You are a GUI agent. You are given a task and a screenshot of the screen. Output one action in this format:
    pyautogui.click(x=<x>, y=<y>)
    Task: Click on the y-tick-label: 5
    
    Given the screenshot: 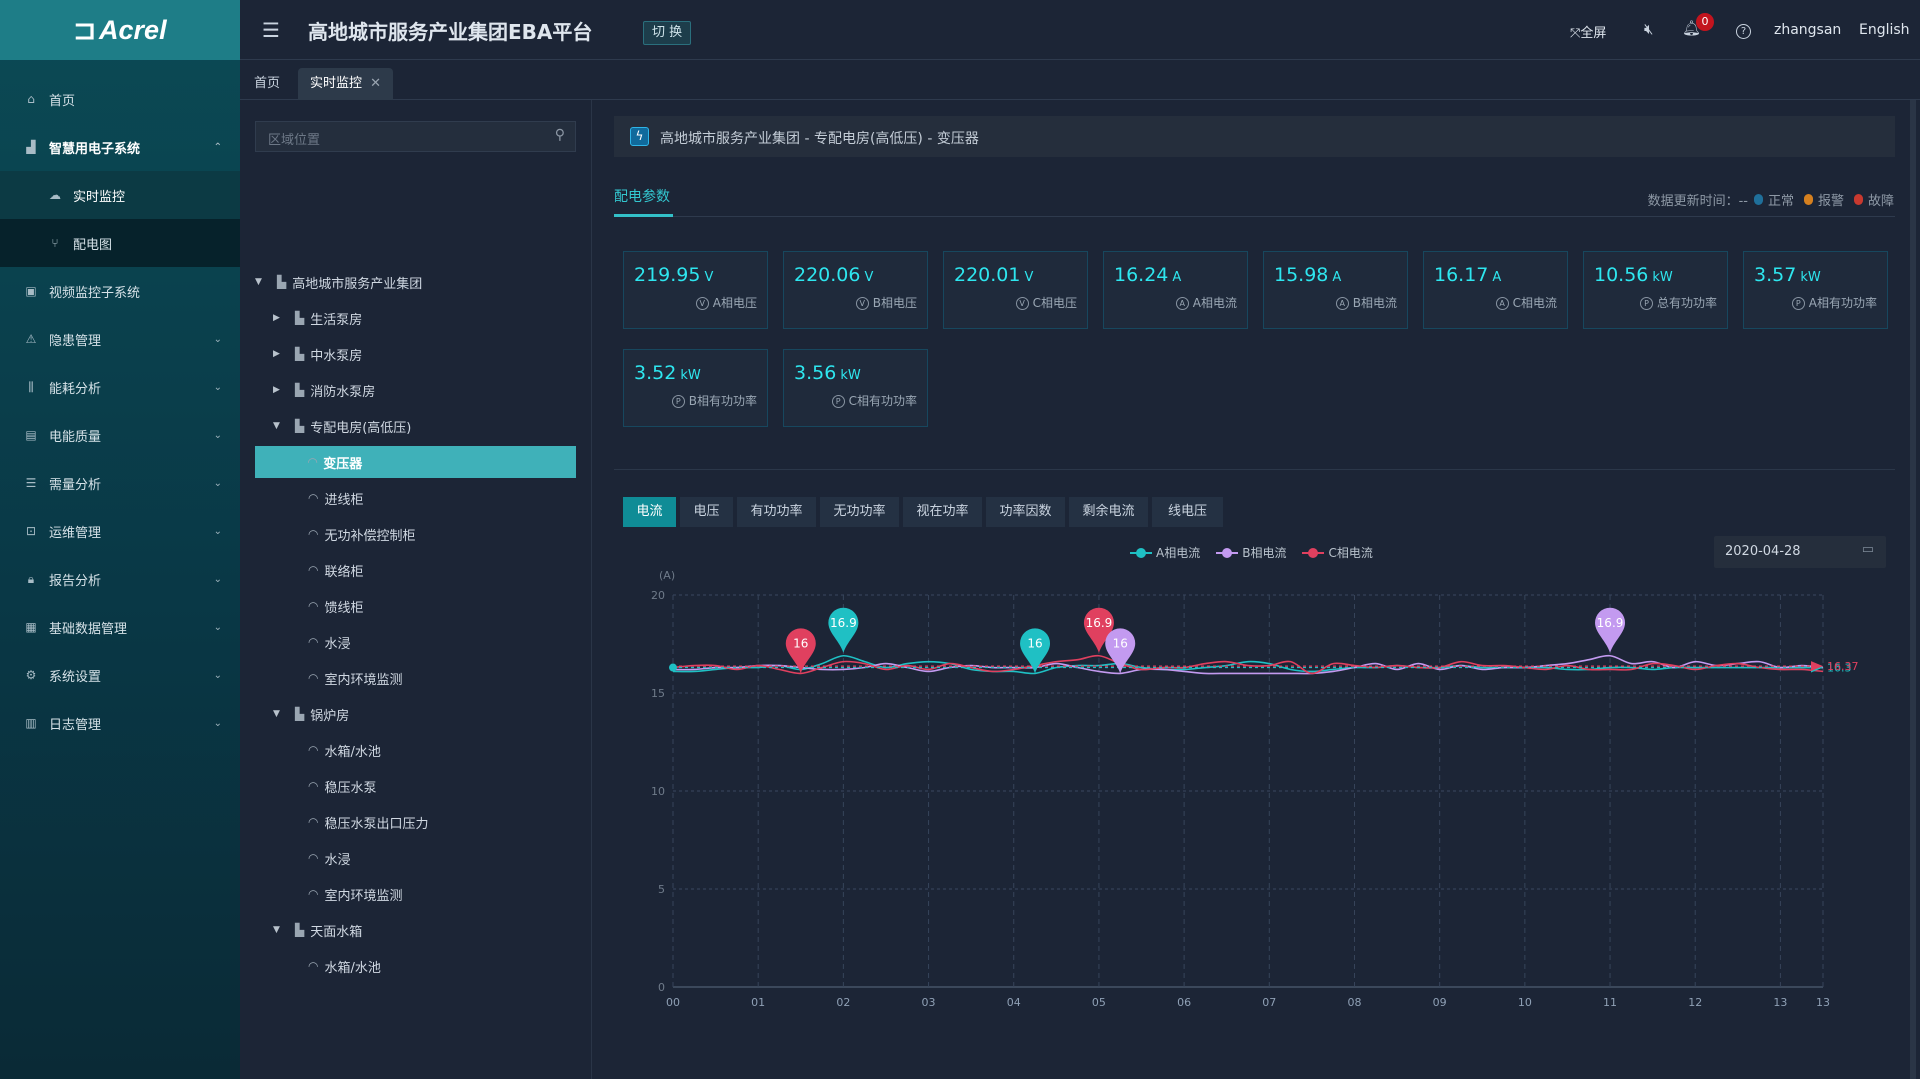 What is the action you would take?
    pyautogui.click(x=661, y=889)
    